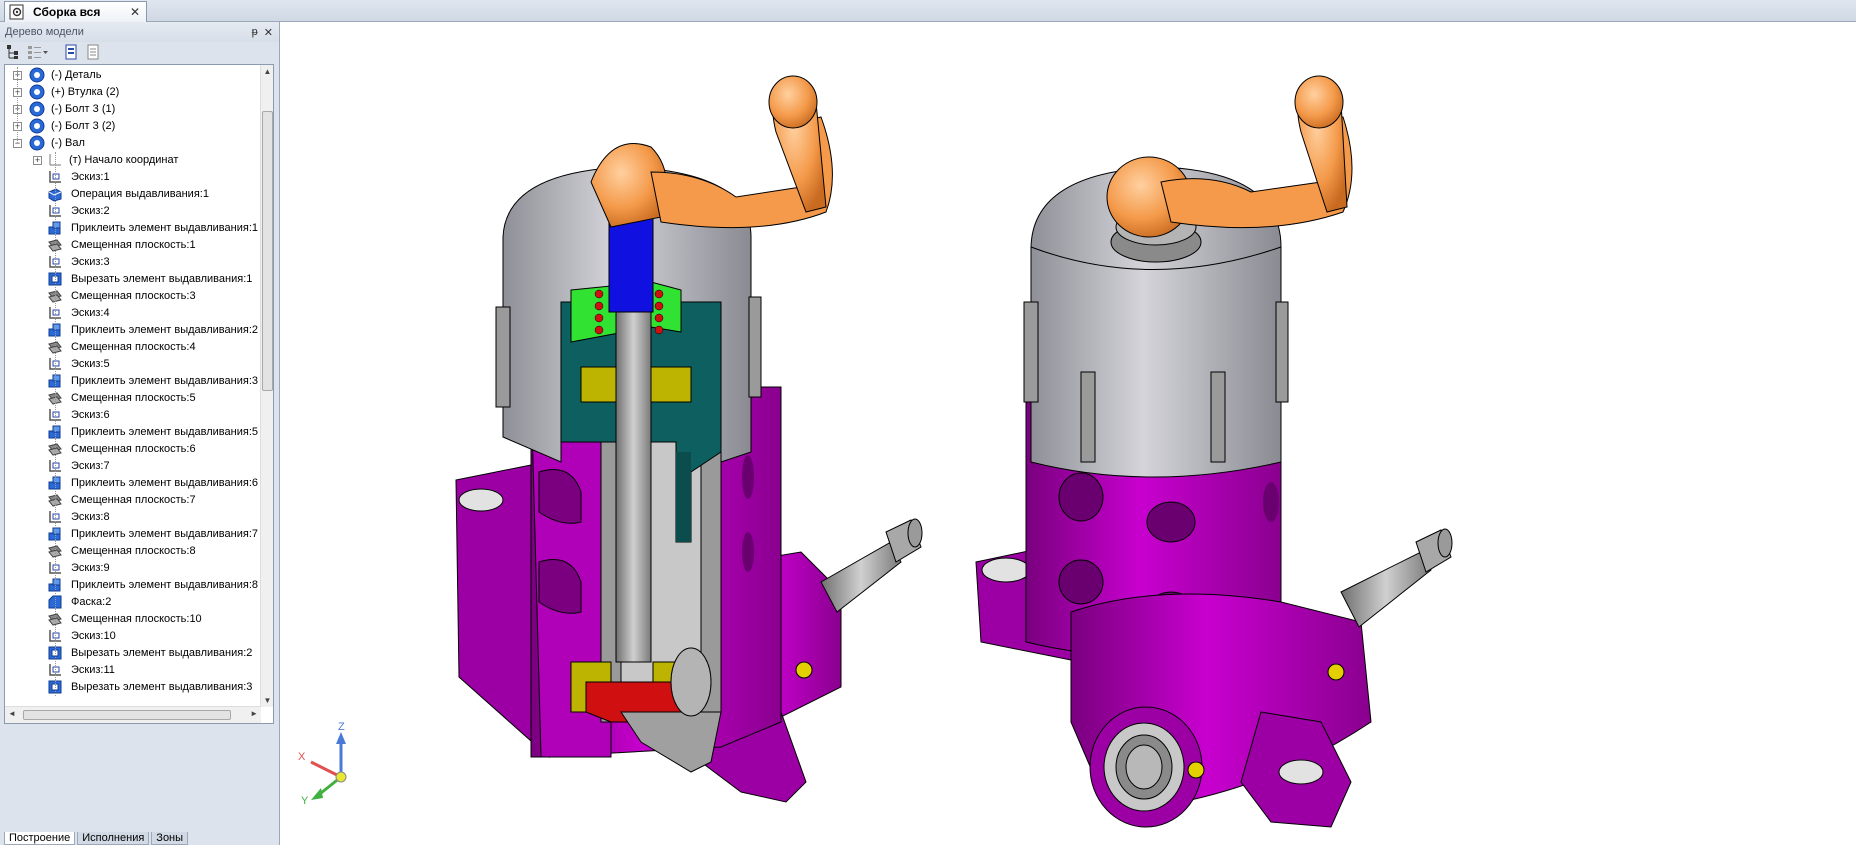  I want to click on list-view-icon, so click(93, 52).